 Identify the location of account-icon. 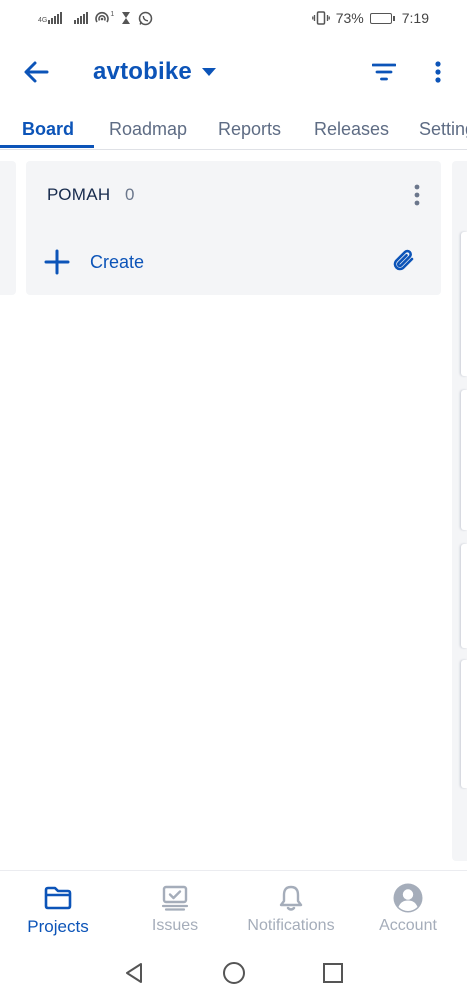
(408, 898).